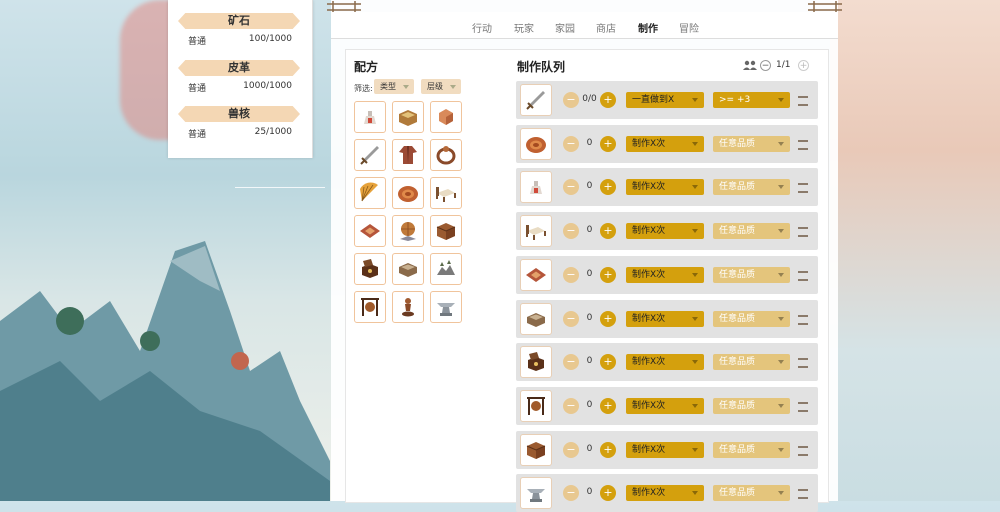 This screenshot has width=1000, height=512. What do you see at coordinates (584, 25) in the screenshot?
I see `top-nav-bar` at bounding box center [584, 25].